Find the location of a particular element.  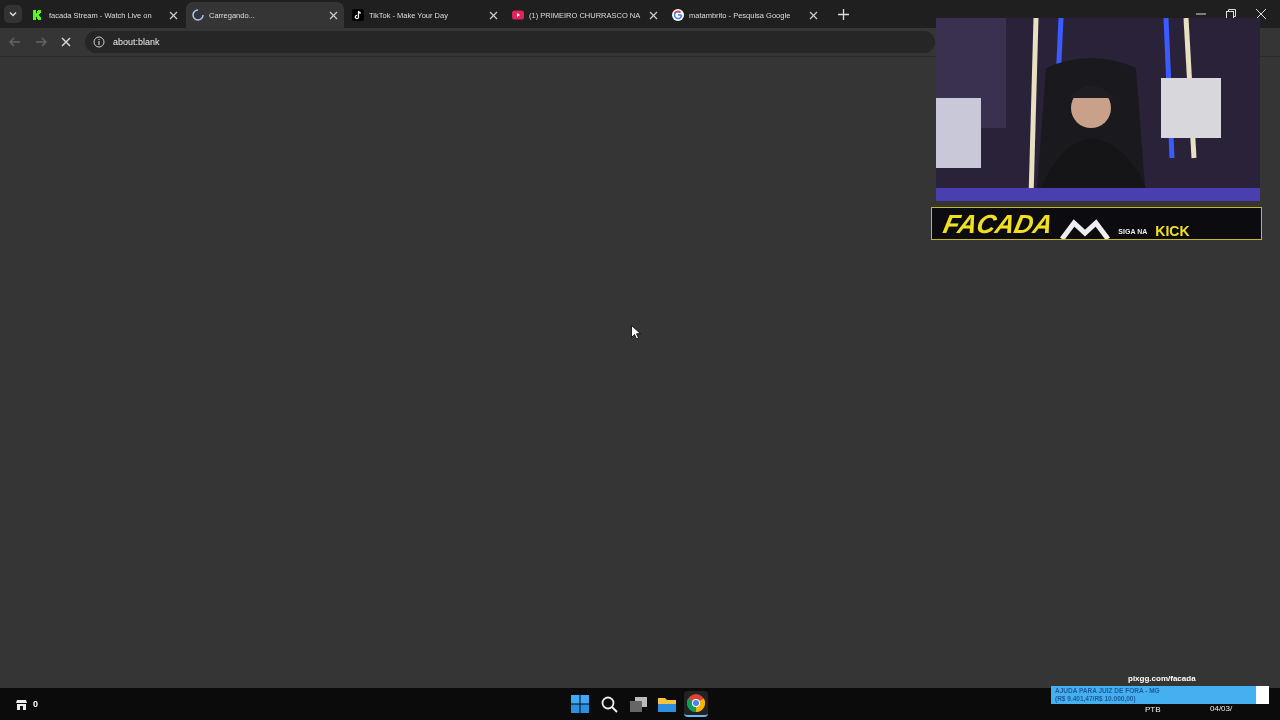

chrome-logo-icon is located at coordinates (696, 703).